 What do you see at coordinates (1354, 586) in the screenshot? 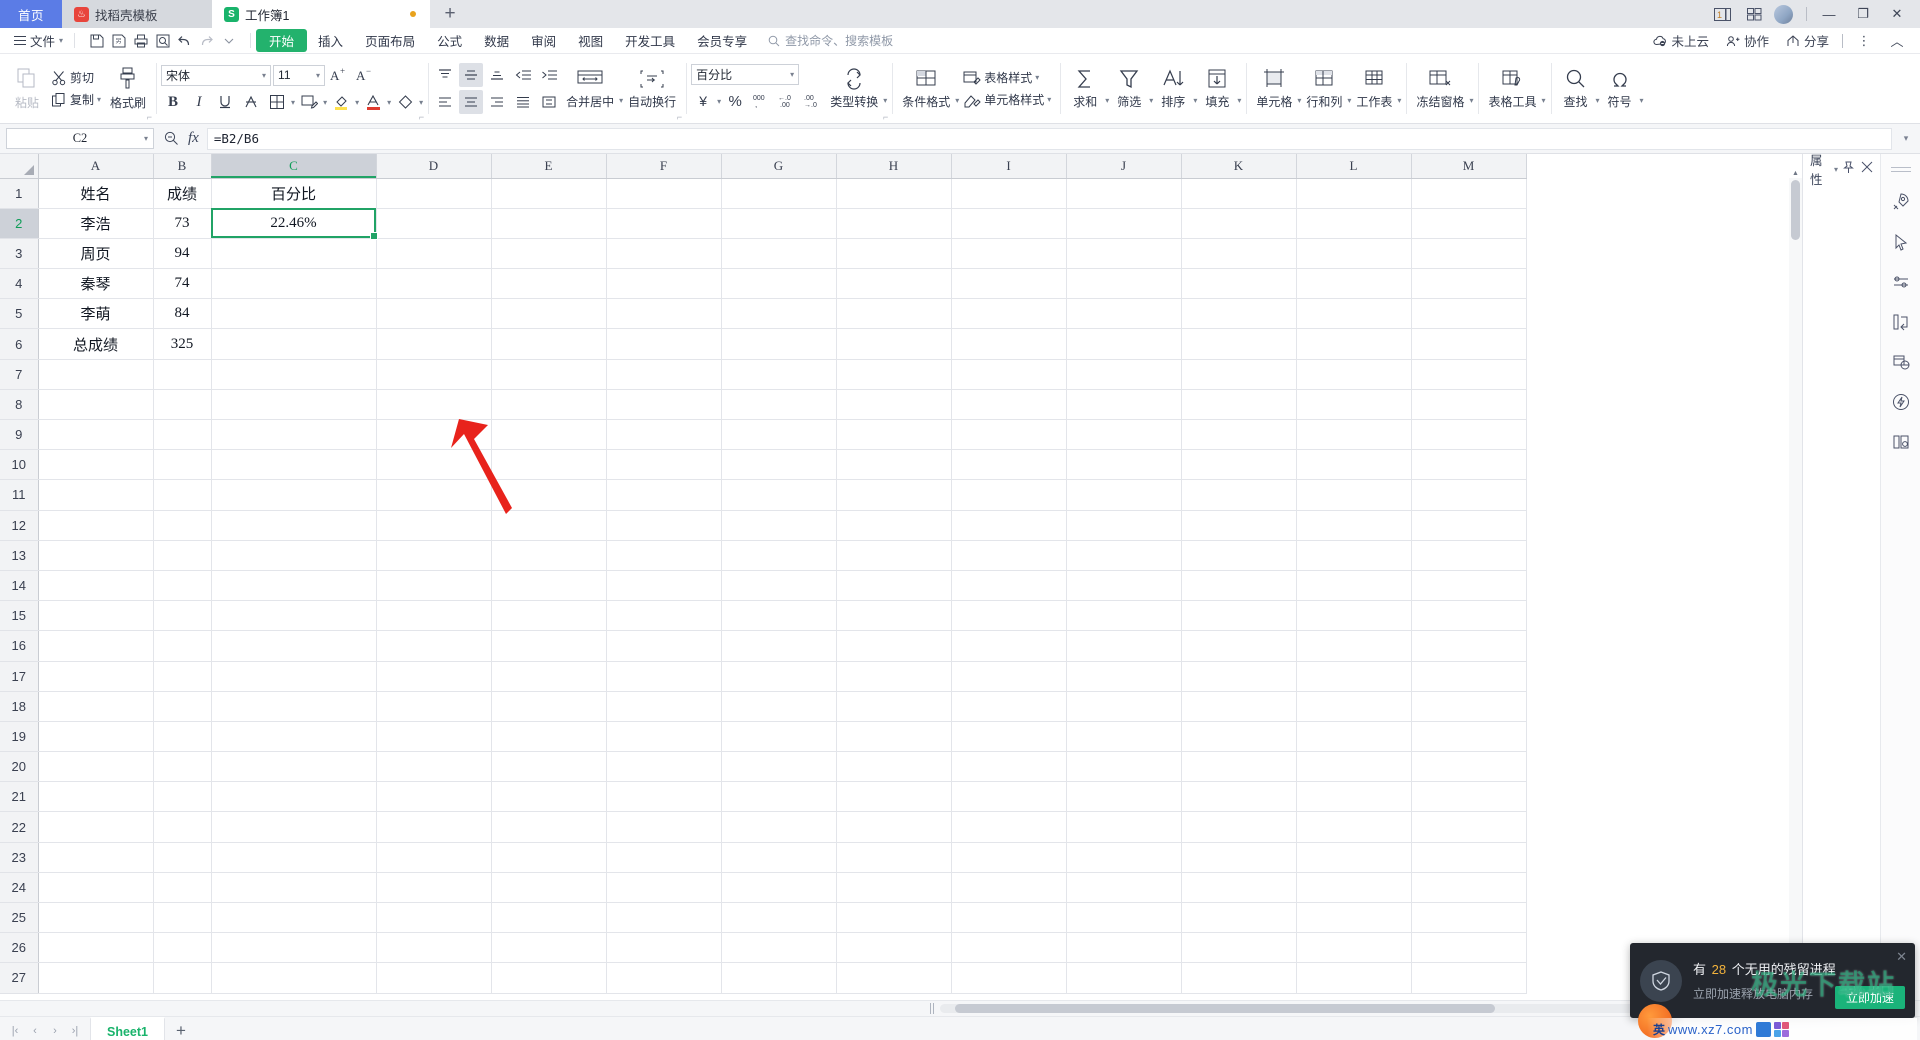
I see `cell-L14` at bounding box center [1354, 586].